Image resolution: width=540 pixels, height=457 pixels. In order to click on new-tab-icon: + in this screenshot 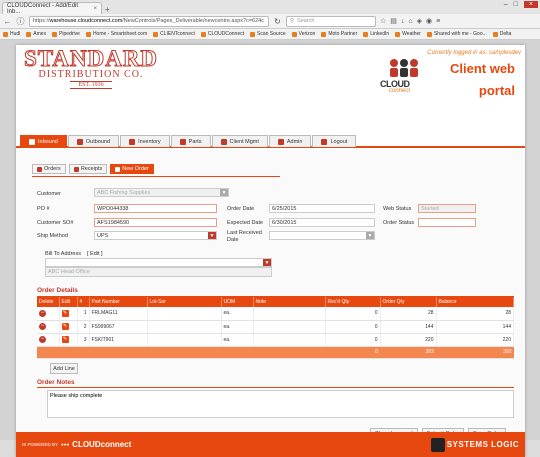, I will do `click(107, 9)`.